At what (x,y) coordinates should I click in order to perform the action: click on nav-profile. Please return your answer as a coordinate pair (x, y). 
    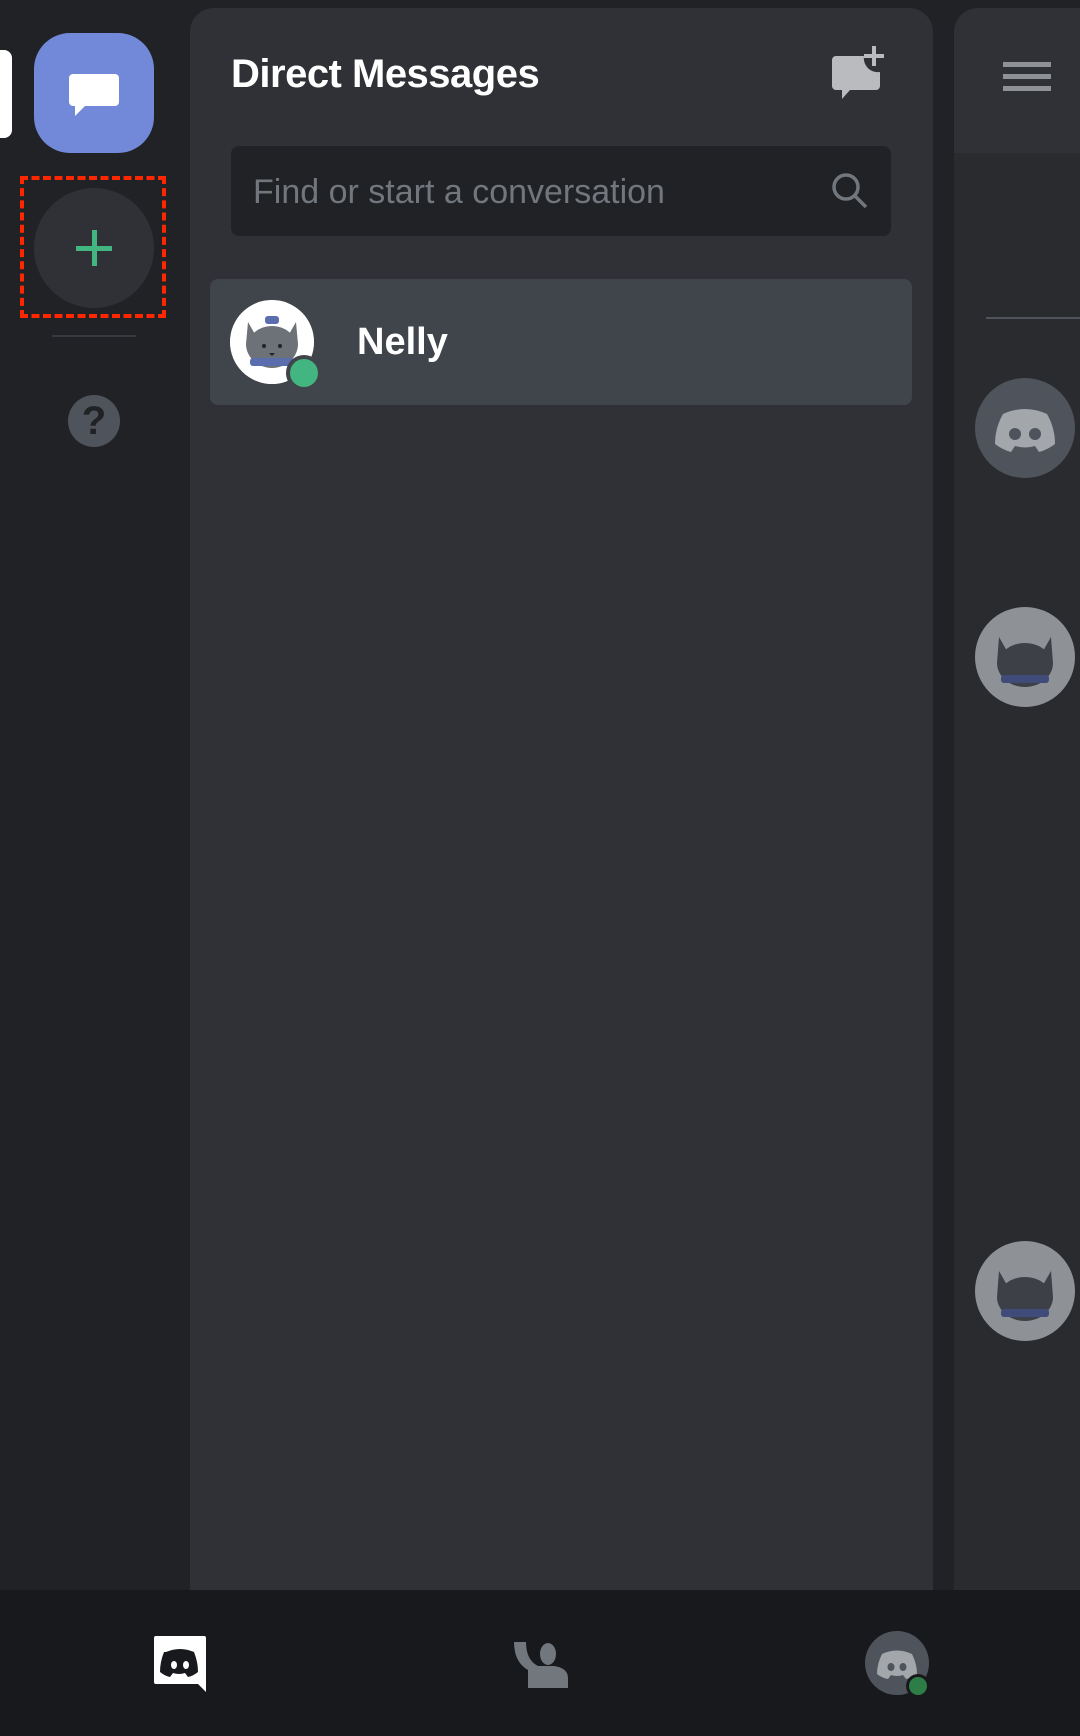
    Looking at the image, I should click on (899, 1665).